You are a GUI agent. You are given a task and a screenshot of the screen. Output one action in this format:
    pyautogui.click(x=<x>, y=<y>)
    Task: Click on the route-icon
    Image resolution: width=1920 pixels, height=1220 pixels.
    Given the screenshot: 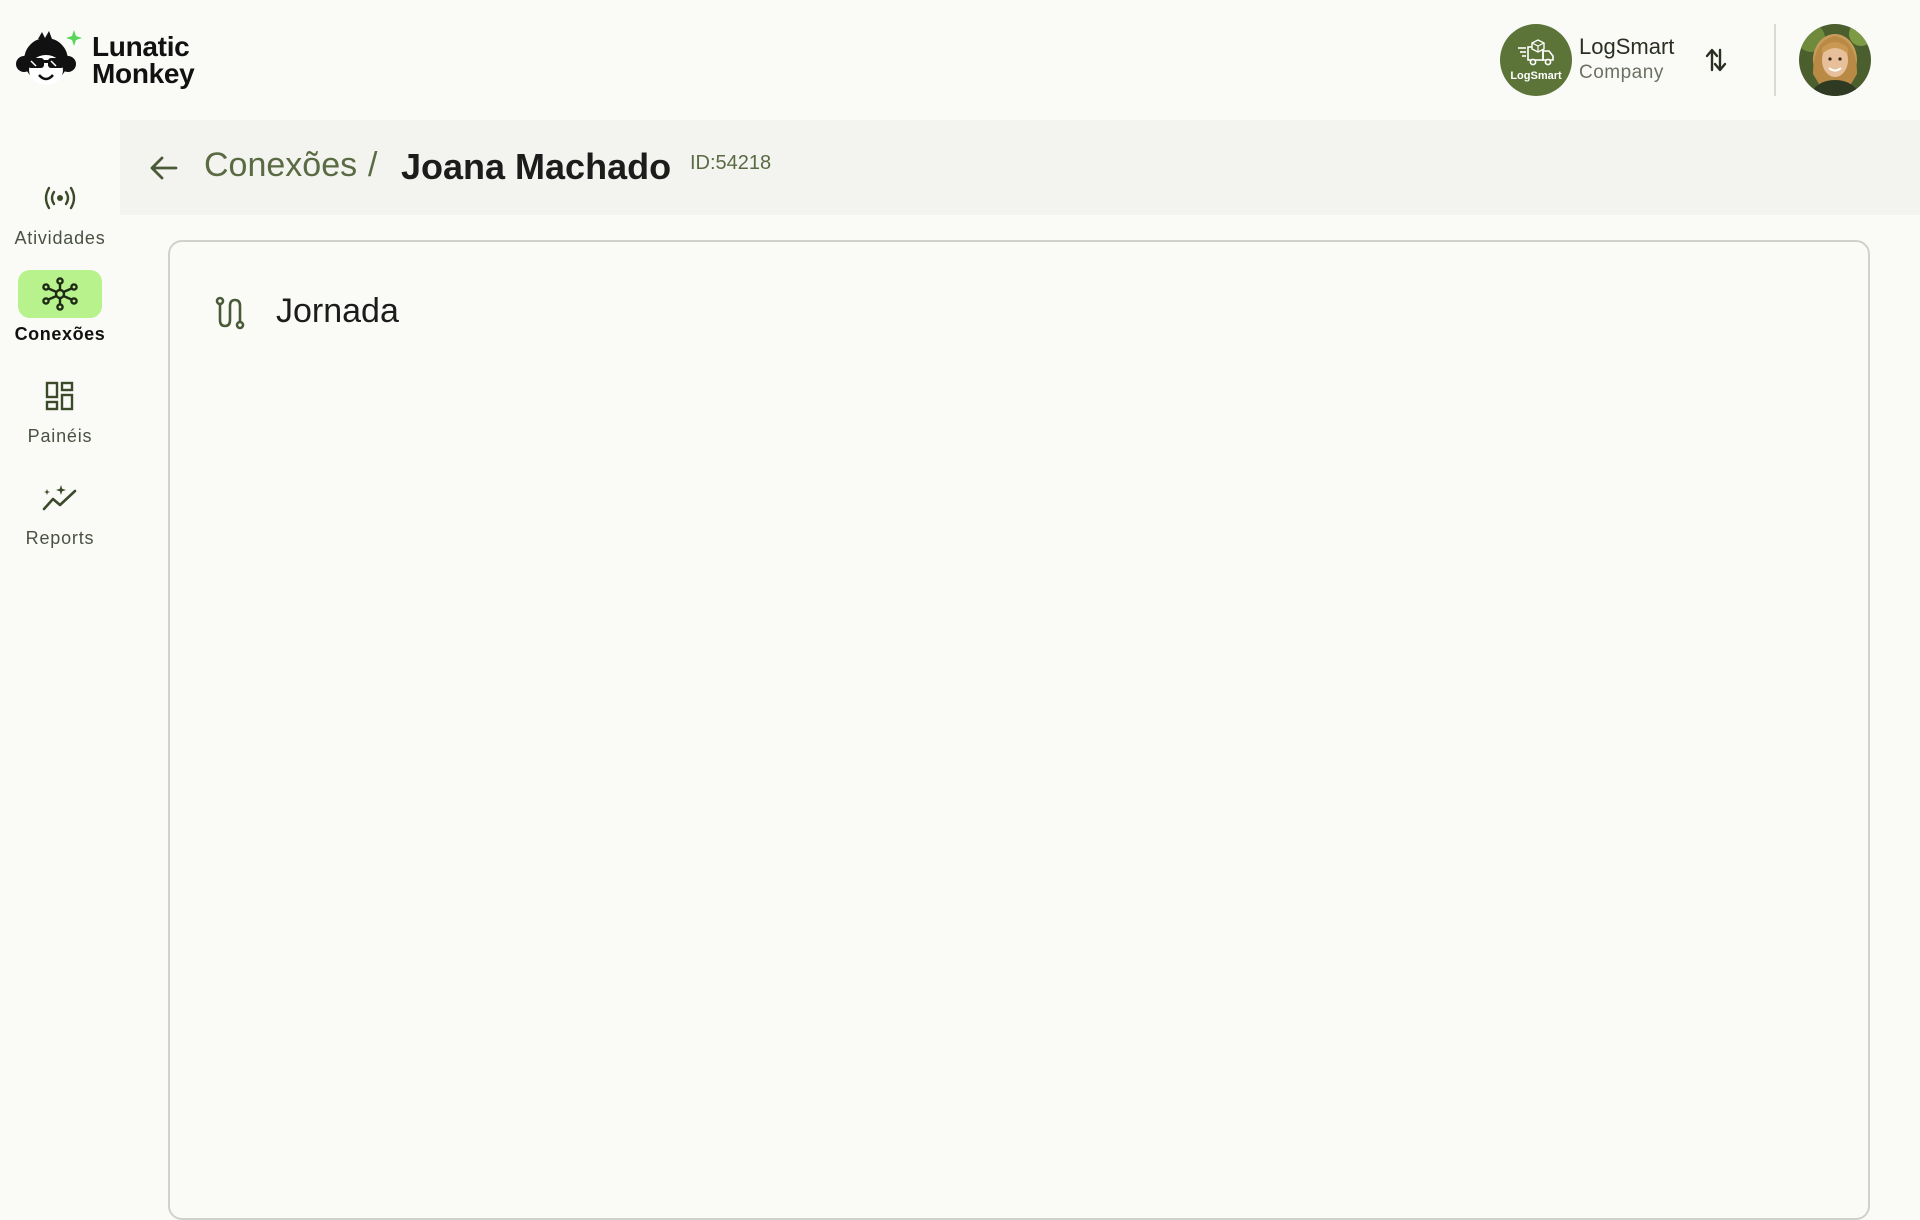 What is the action you would take?
    pyautogui.click(x=230, y=313)
    